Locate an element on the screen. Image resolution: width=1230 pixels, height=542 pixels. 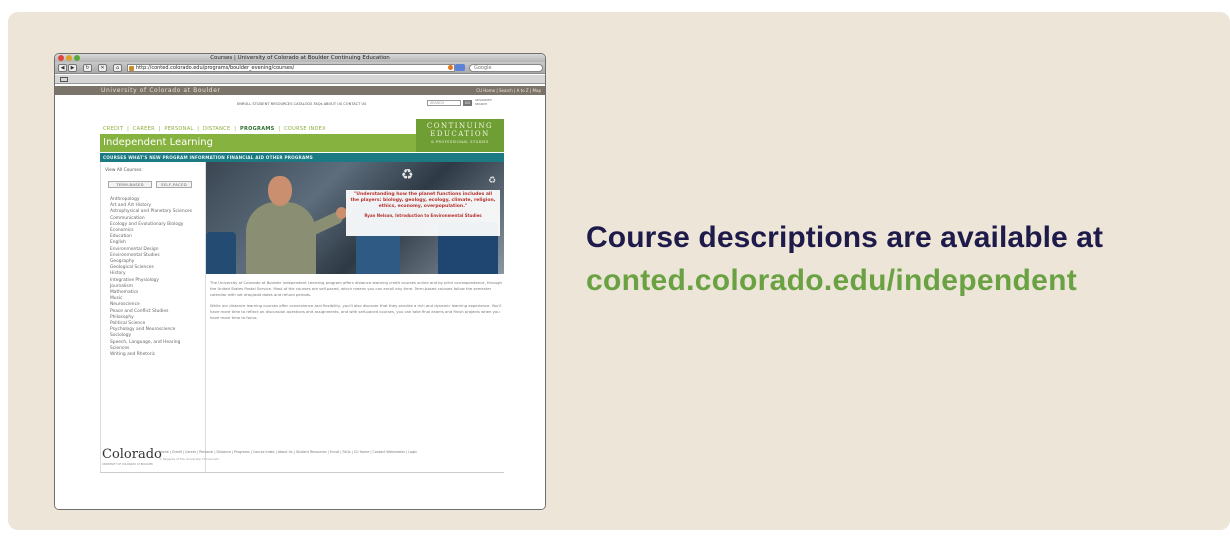
home-icon: ⌂ is located at coordinates (117, 68).